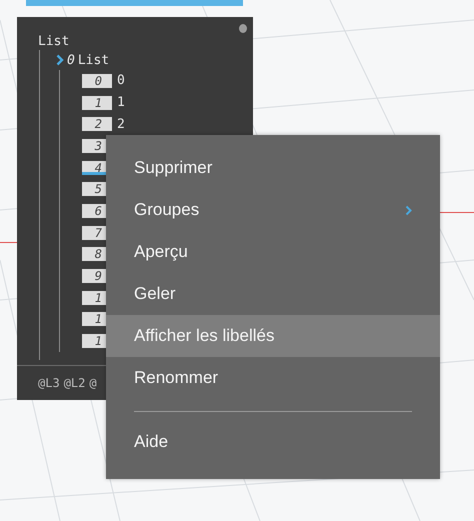 This screenshot has width=474, height=521. What do you see at coordinates (71, 60) in the screenshot?
I see `list-index: 0` at bounding box center [71, 60].